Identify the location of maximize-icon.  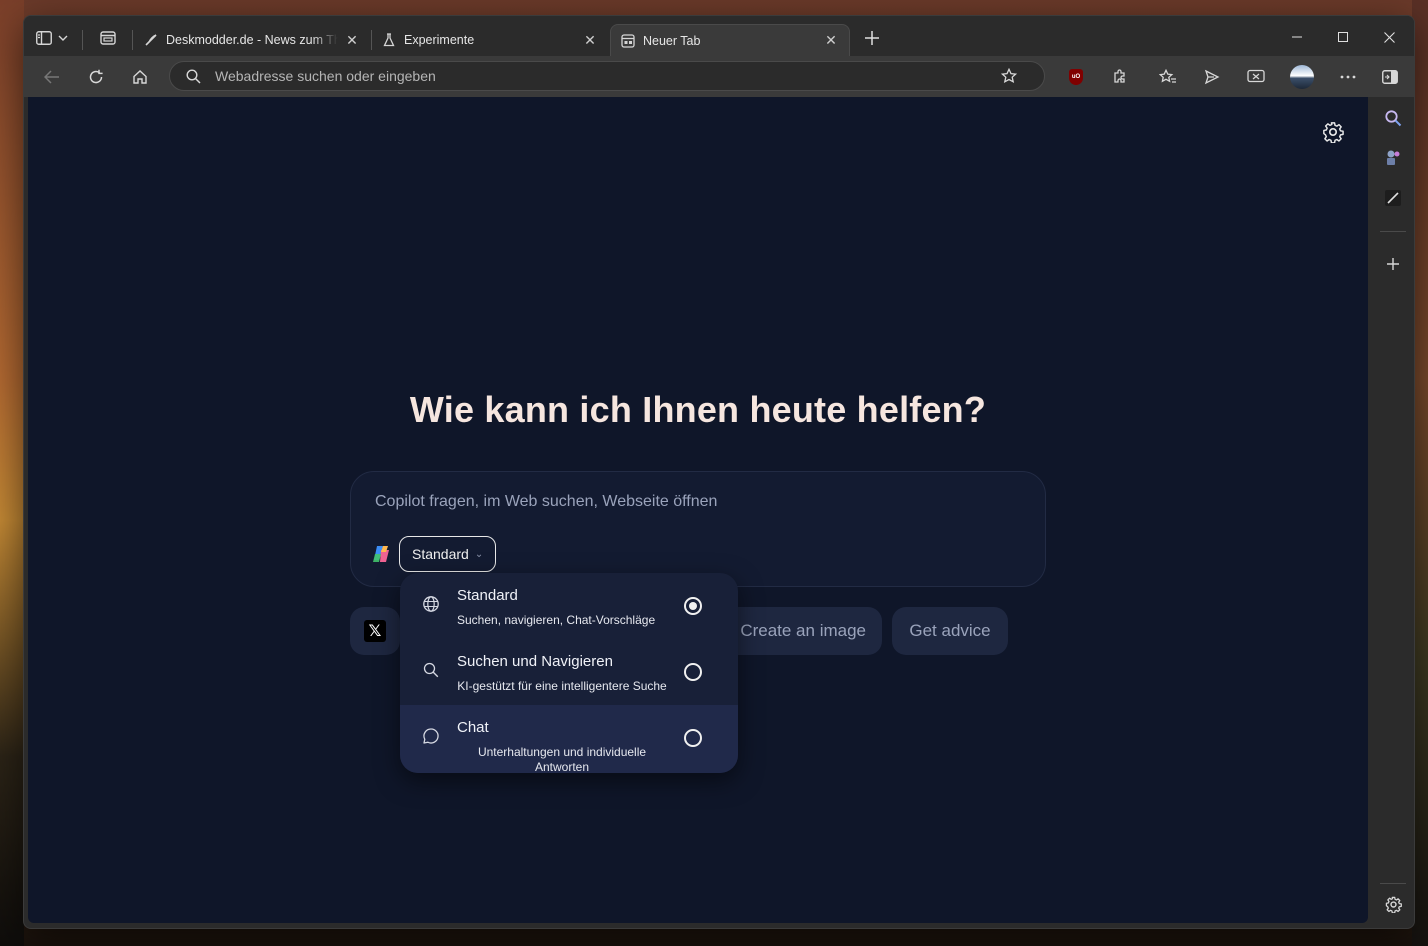
(1343, 37).